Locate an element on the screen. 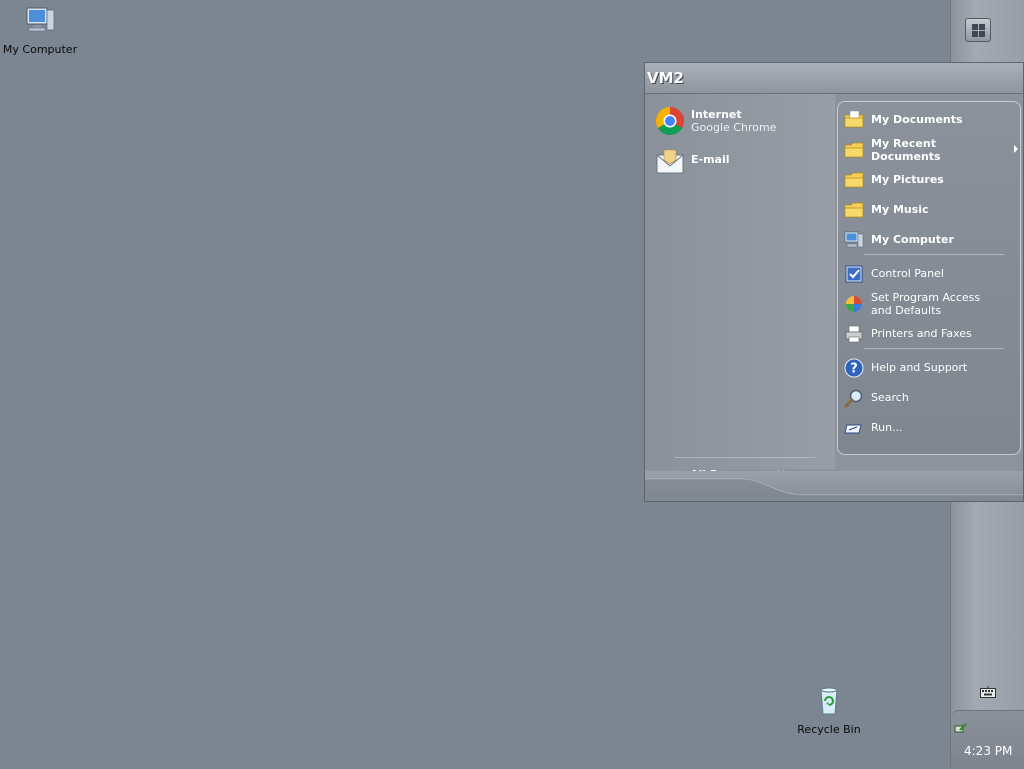  network-icon is located at coordinates (961, 729).